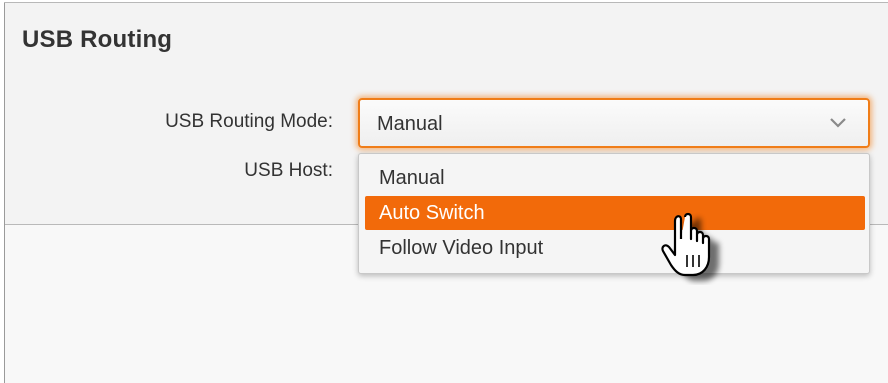 Image resolution: width=888 pixels, height=383 pixels. I want to click on usb-routing-mode-label: USB Routing Mode:, so click(249, 121).